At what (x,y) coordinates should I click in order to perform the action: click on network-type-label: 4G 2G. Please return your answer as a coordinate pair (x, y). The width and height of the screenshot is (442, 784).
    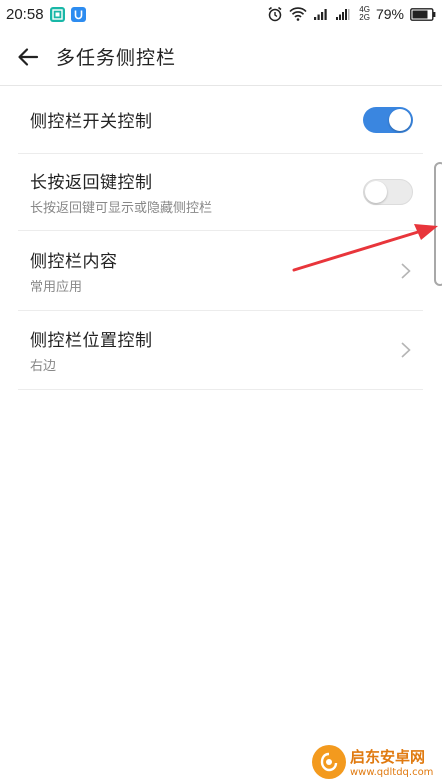
    Looking at the image, I should click on (364, 14).